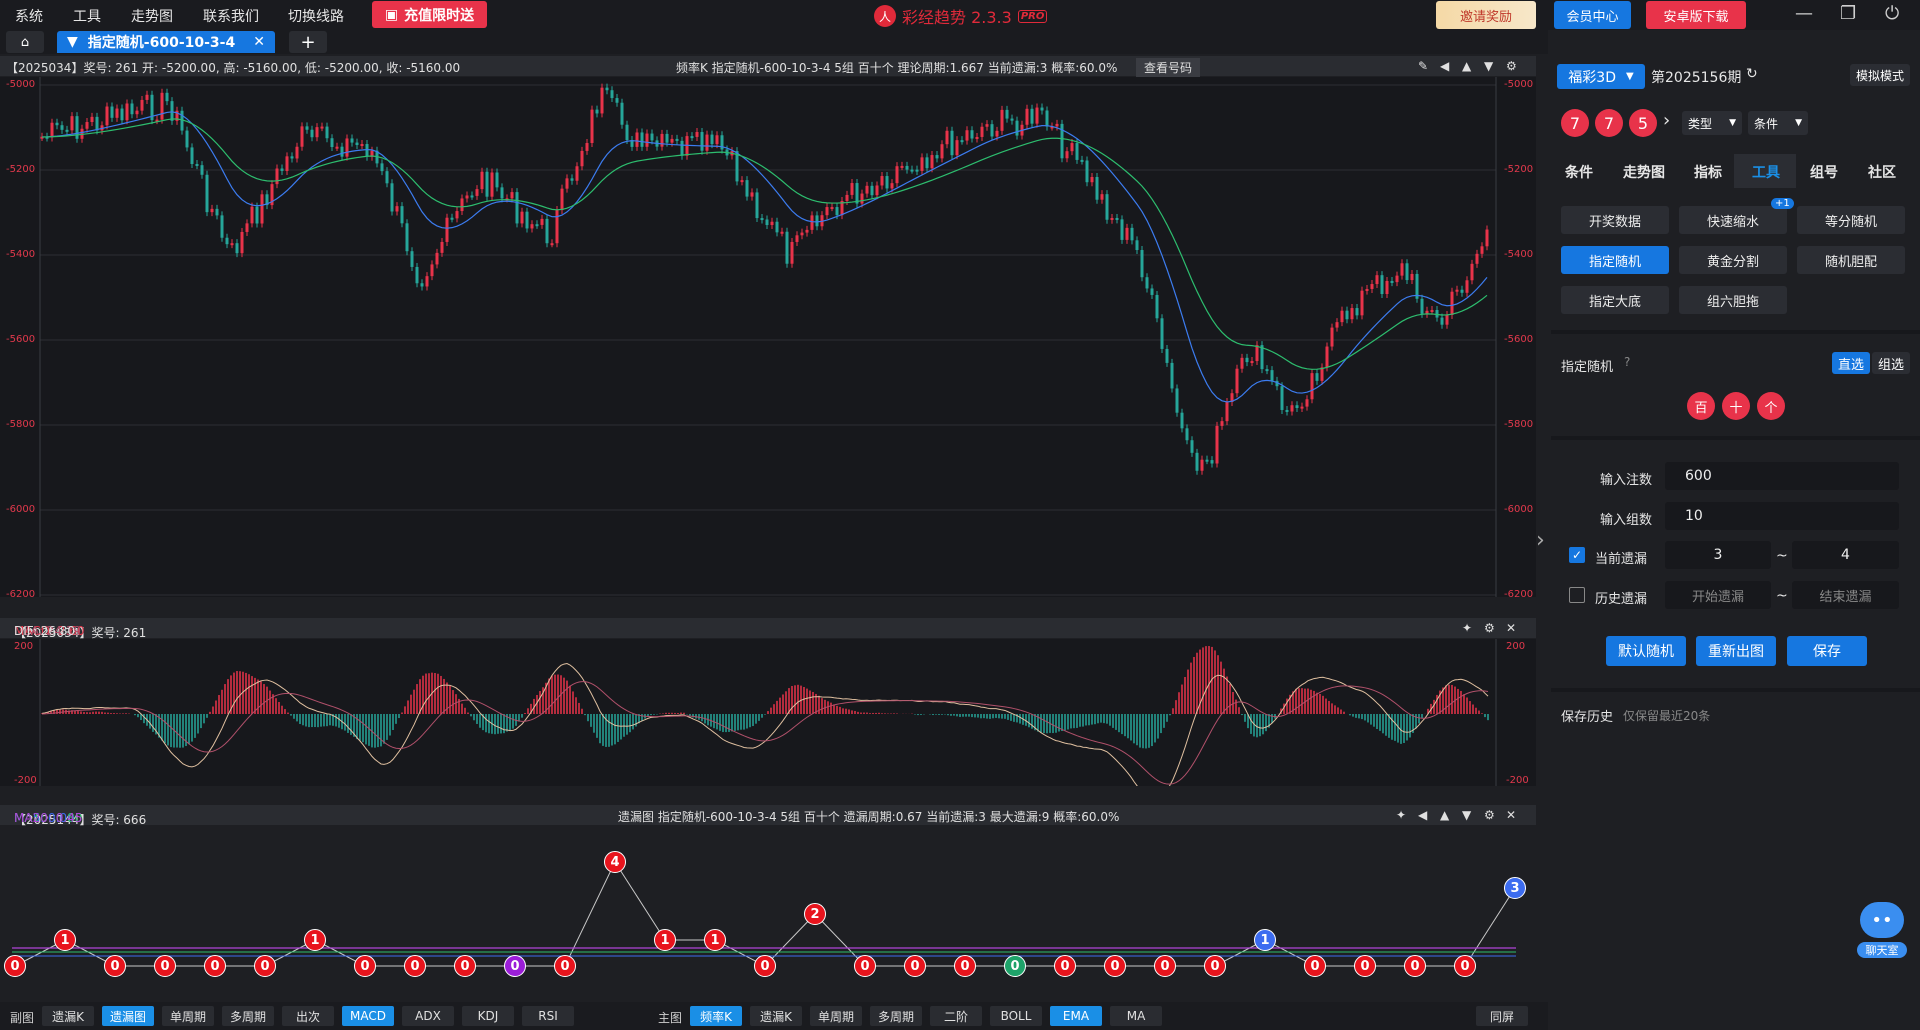 This screenshot has width=1920, height=1030. I want to click on tab-group: 组号, so click(1824, 172).